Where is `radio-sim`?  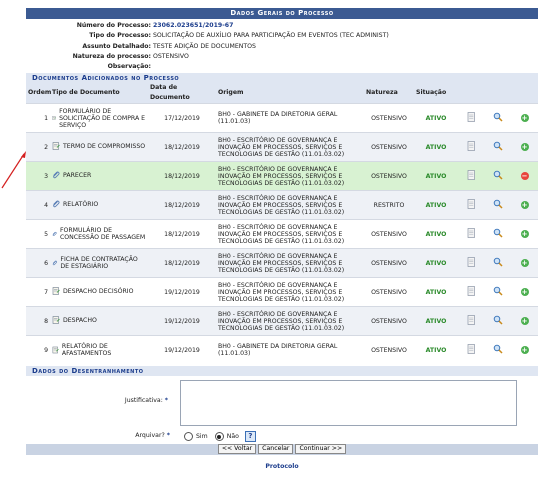 radio-sim is located at coordinates (188, 437).